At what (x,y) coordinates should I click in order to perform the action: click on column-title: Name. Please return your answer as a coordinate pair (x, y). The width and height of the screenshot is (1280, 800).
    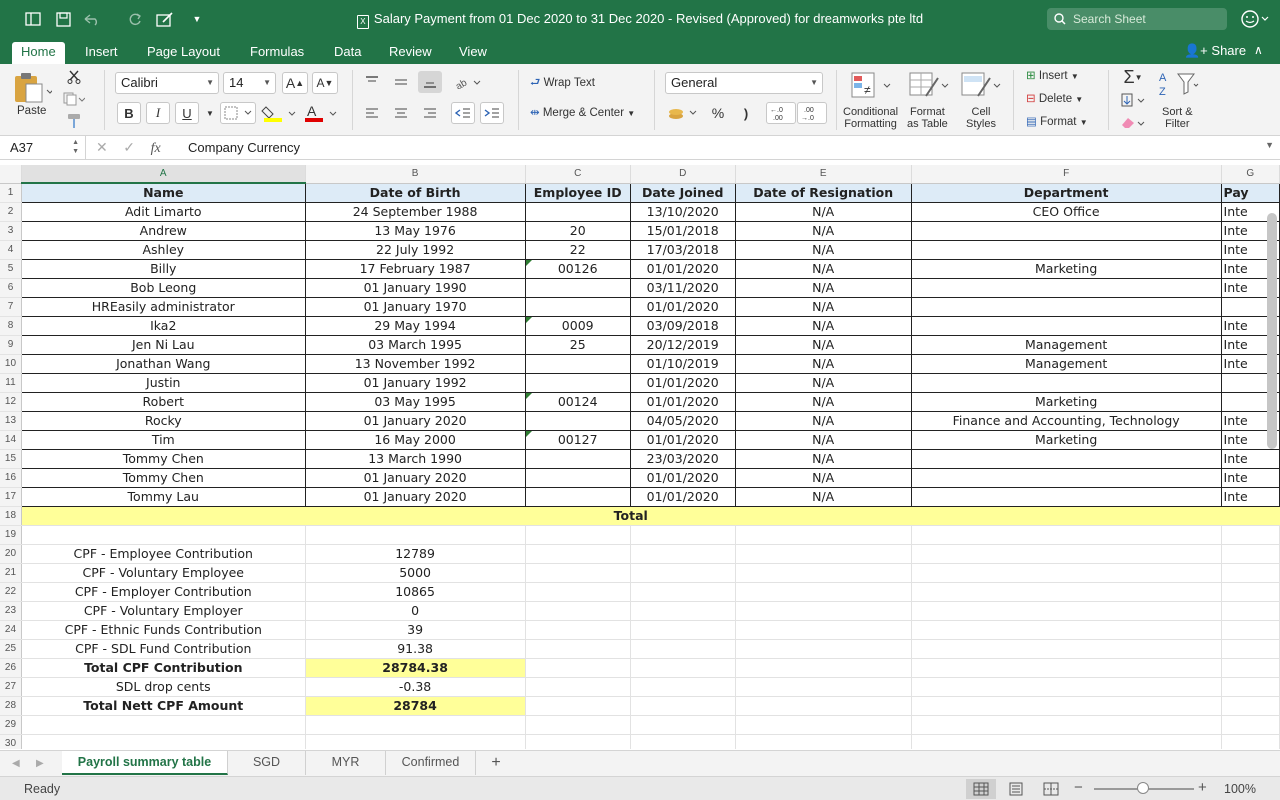
    Looking at the image, I should click on (163, 193).